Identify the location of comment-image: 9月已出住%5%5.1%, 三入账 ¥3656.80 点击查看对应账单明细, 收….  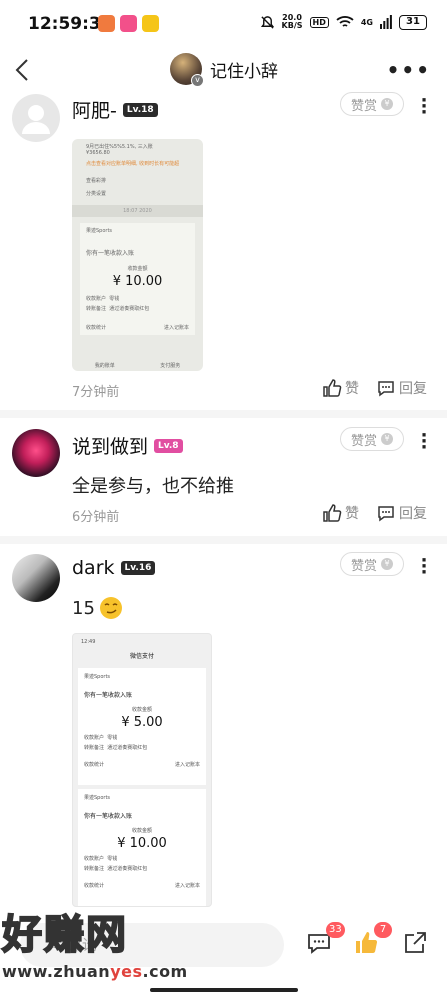
(137, 255).